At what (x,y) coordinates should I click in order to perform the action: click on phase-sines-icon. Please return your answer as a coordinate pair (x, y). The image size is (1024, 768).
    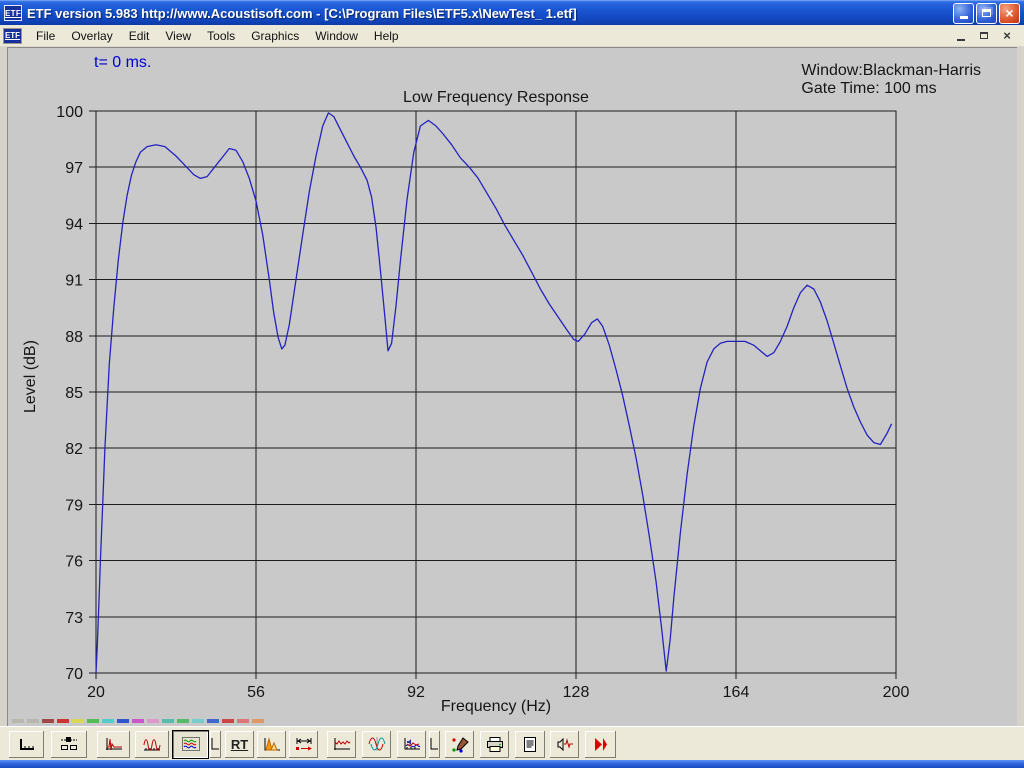
    Looking at the image, I should click on (377, 744).